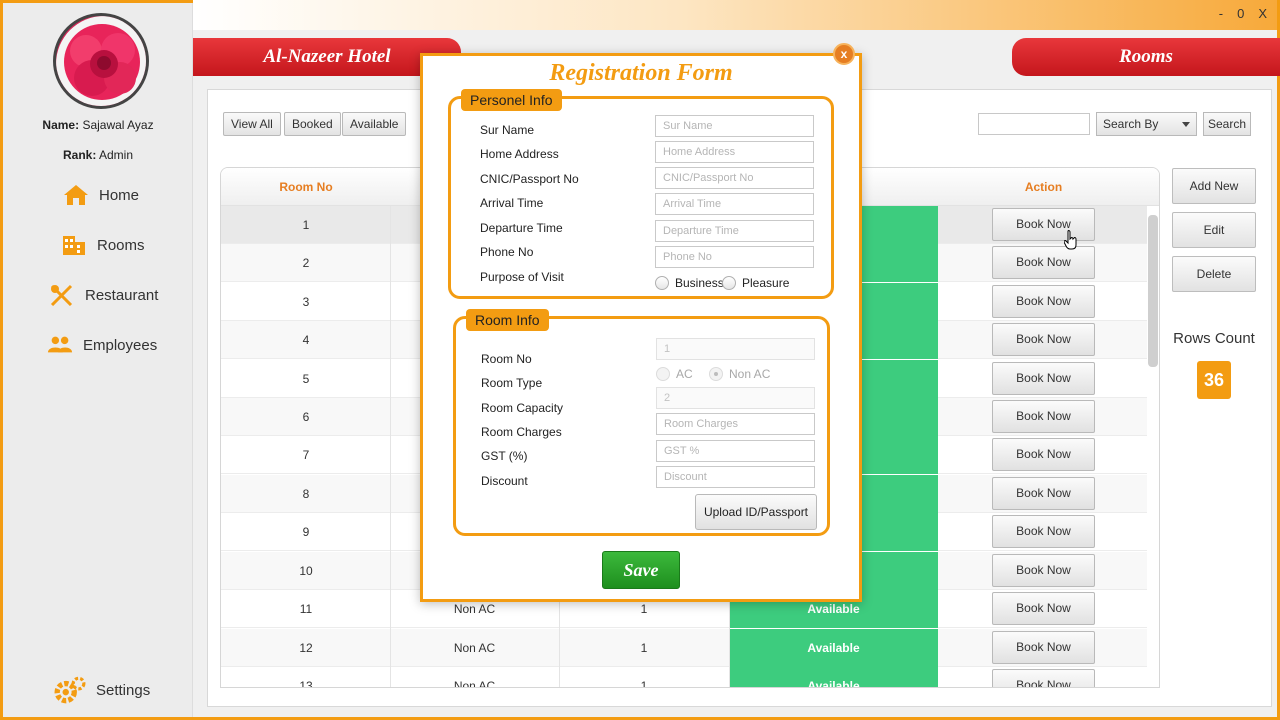  I want to click on discount-input: Discount, so click(735, 477).